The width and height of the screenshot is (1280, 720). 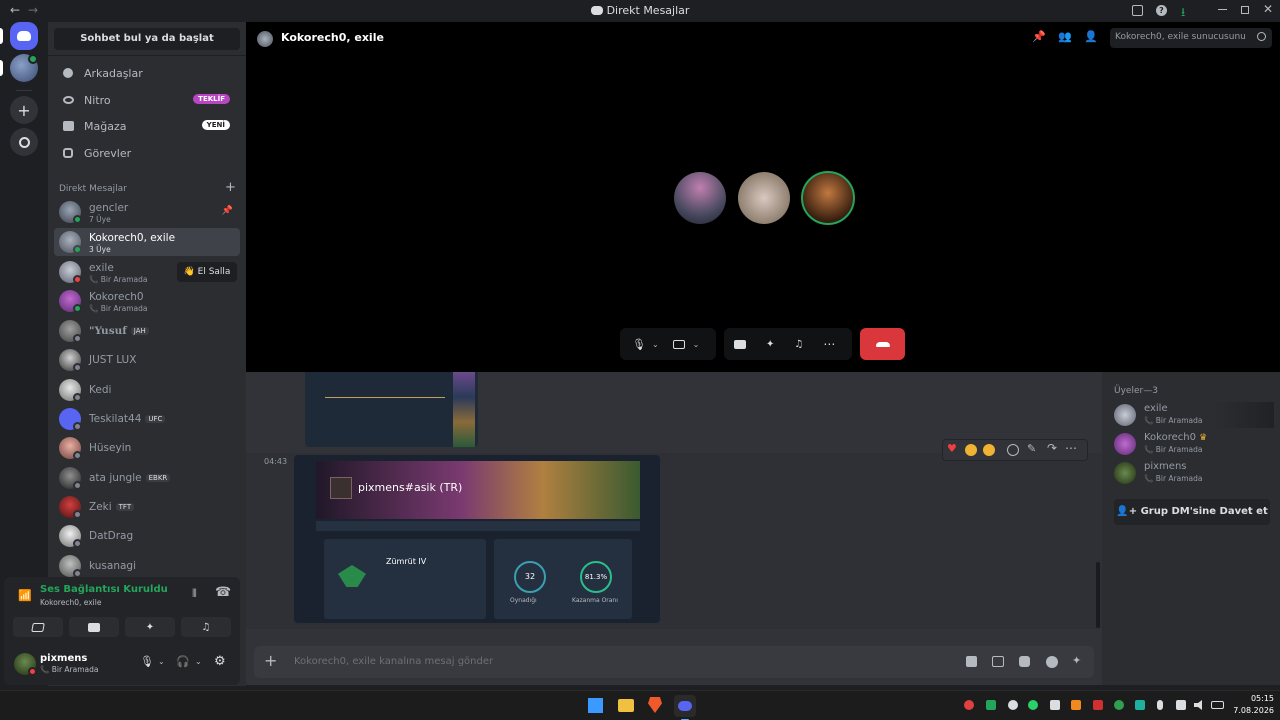 What do you see at coordinates (1194, 444) in the screenshot?
I see `member-item: Kokorech0 ♛ 📞 Bir Aramada` at bounding box center [1194, 444].